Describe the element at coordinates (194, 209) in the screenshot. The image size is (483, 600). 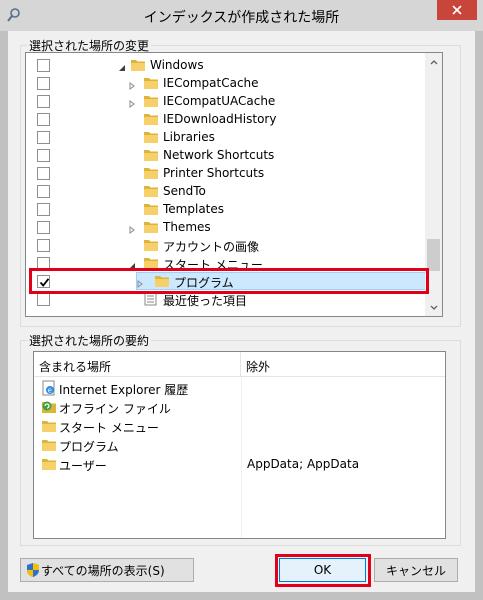
I see `tree-row-label: Templates` at that location.